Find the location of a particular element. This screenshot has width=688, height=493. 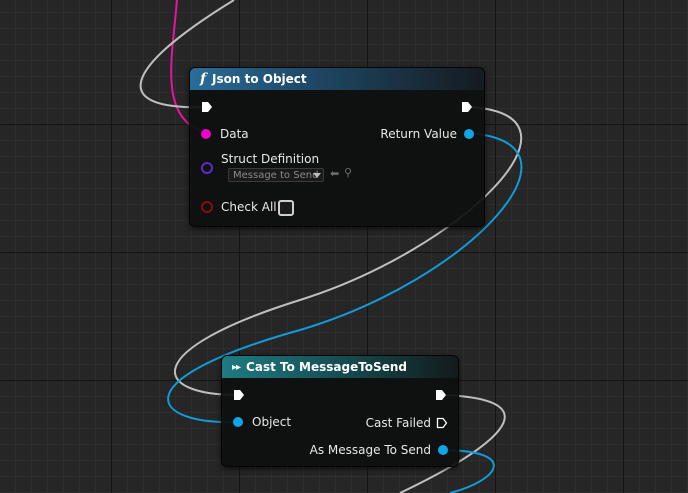

struct-definition-pin-row is located at coordinates (207, 168).